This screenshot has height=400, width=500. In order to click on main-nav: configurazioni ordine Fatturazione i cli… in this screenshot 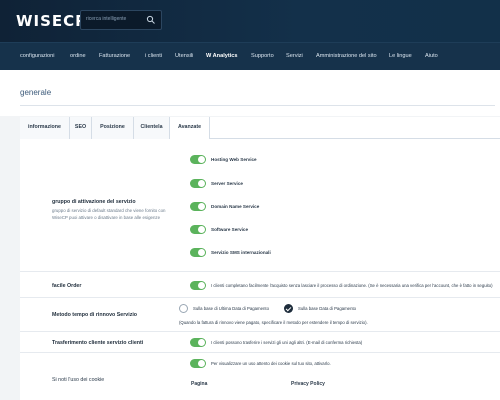, I will do `click(250, 56)`.